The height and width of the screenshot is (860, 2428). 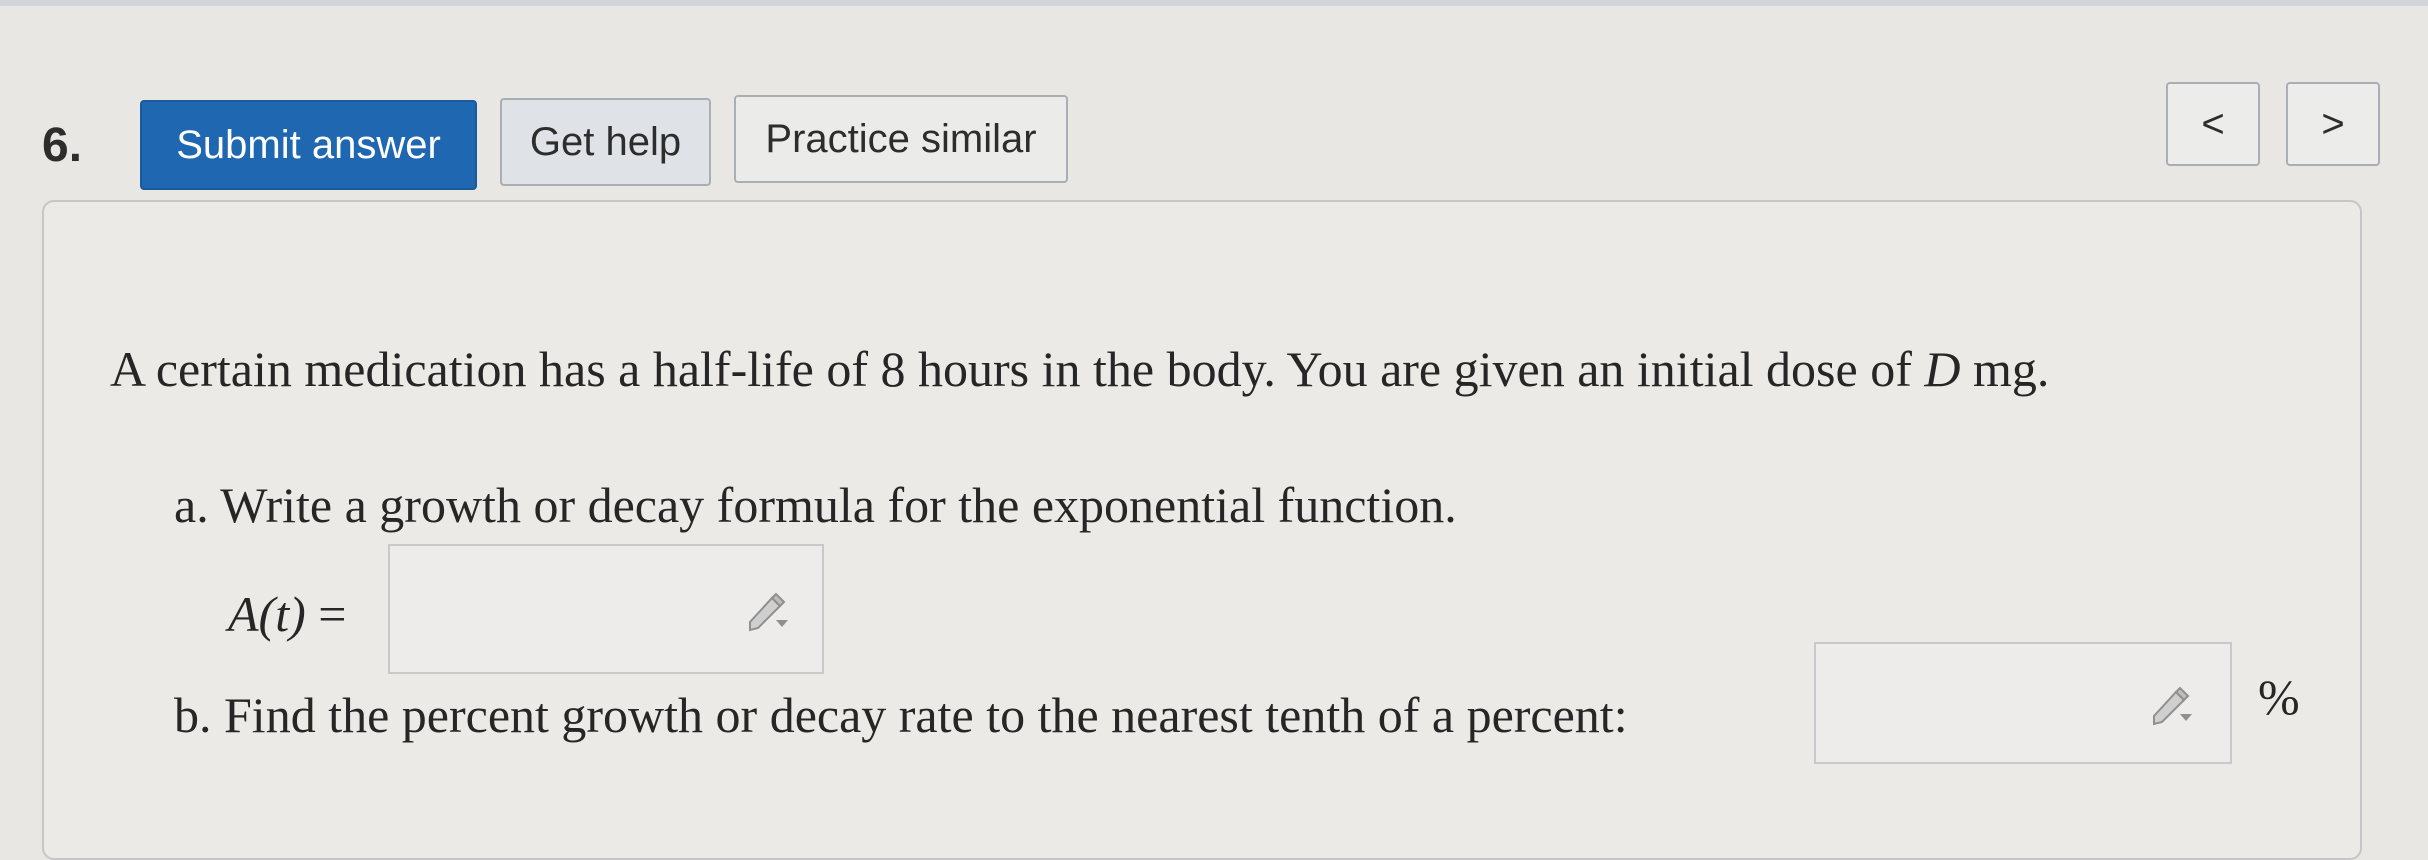 I want to click on get-help-button: Get help, so click(x=605, y=142).